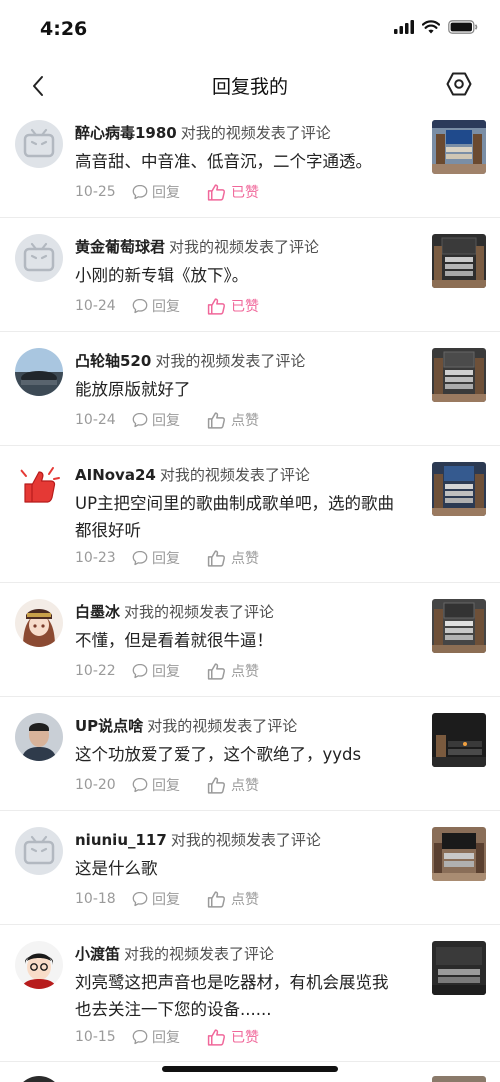  I want to click on list-item: niuniu_117 对我的视频发表了评论 这是什么歌 10-18 回复 点赞, so click(250, 868).